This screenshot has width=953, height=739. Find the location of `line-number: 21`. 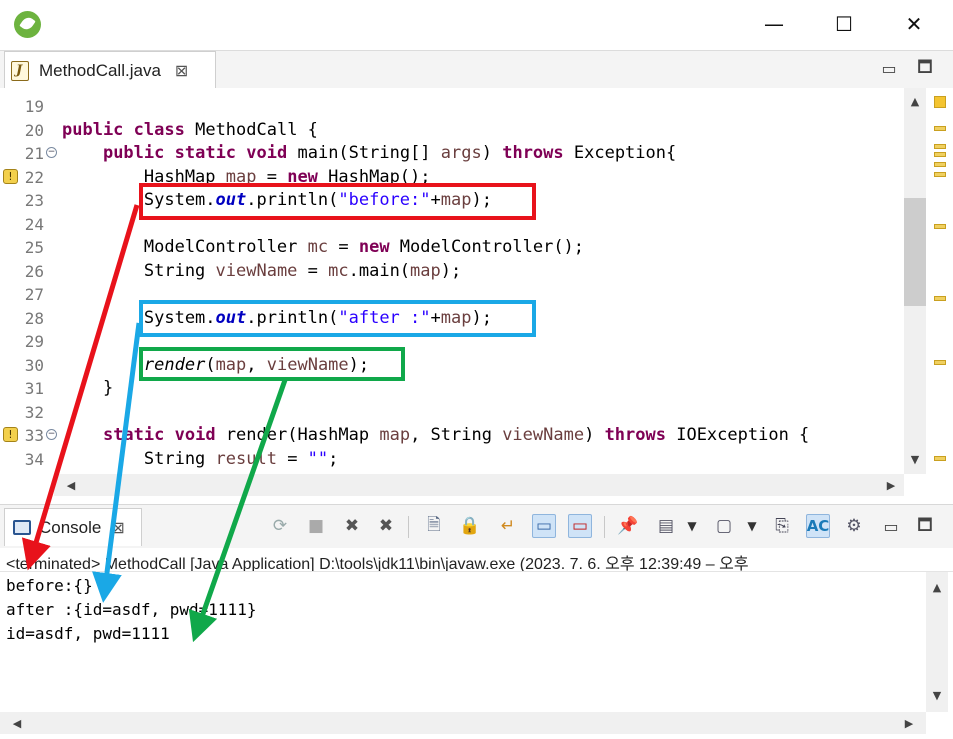

line-number: 21 is located at coordinates (34, 153).